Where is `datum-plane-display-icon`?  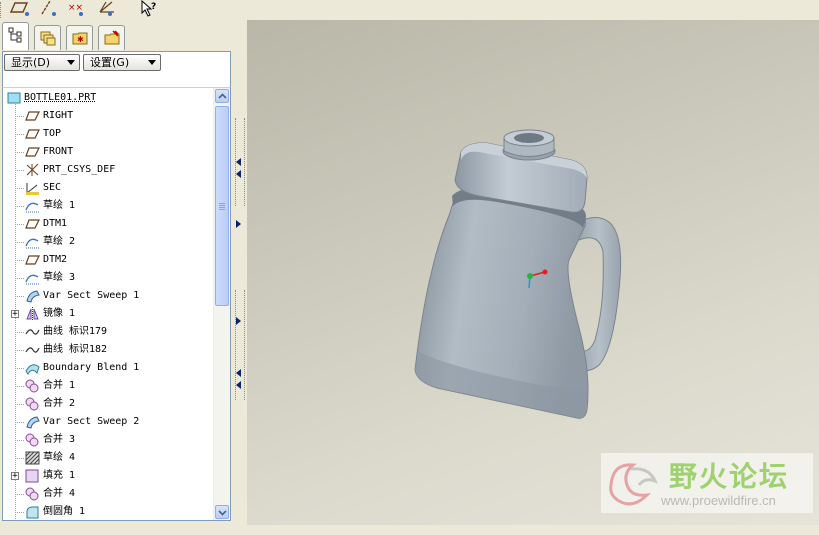
datum-plane-display-icon is located at coordinates (19, 9).